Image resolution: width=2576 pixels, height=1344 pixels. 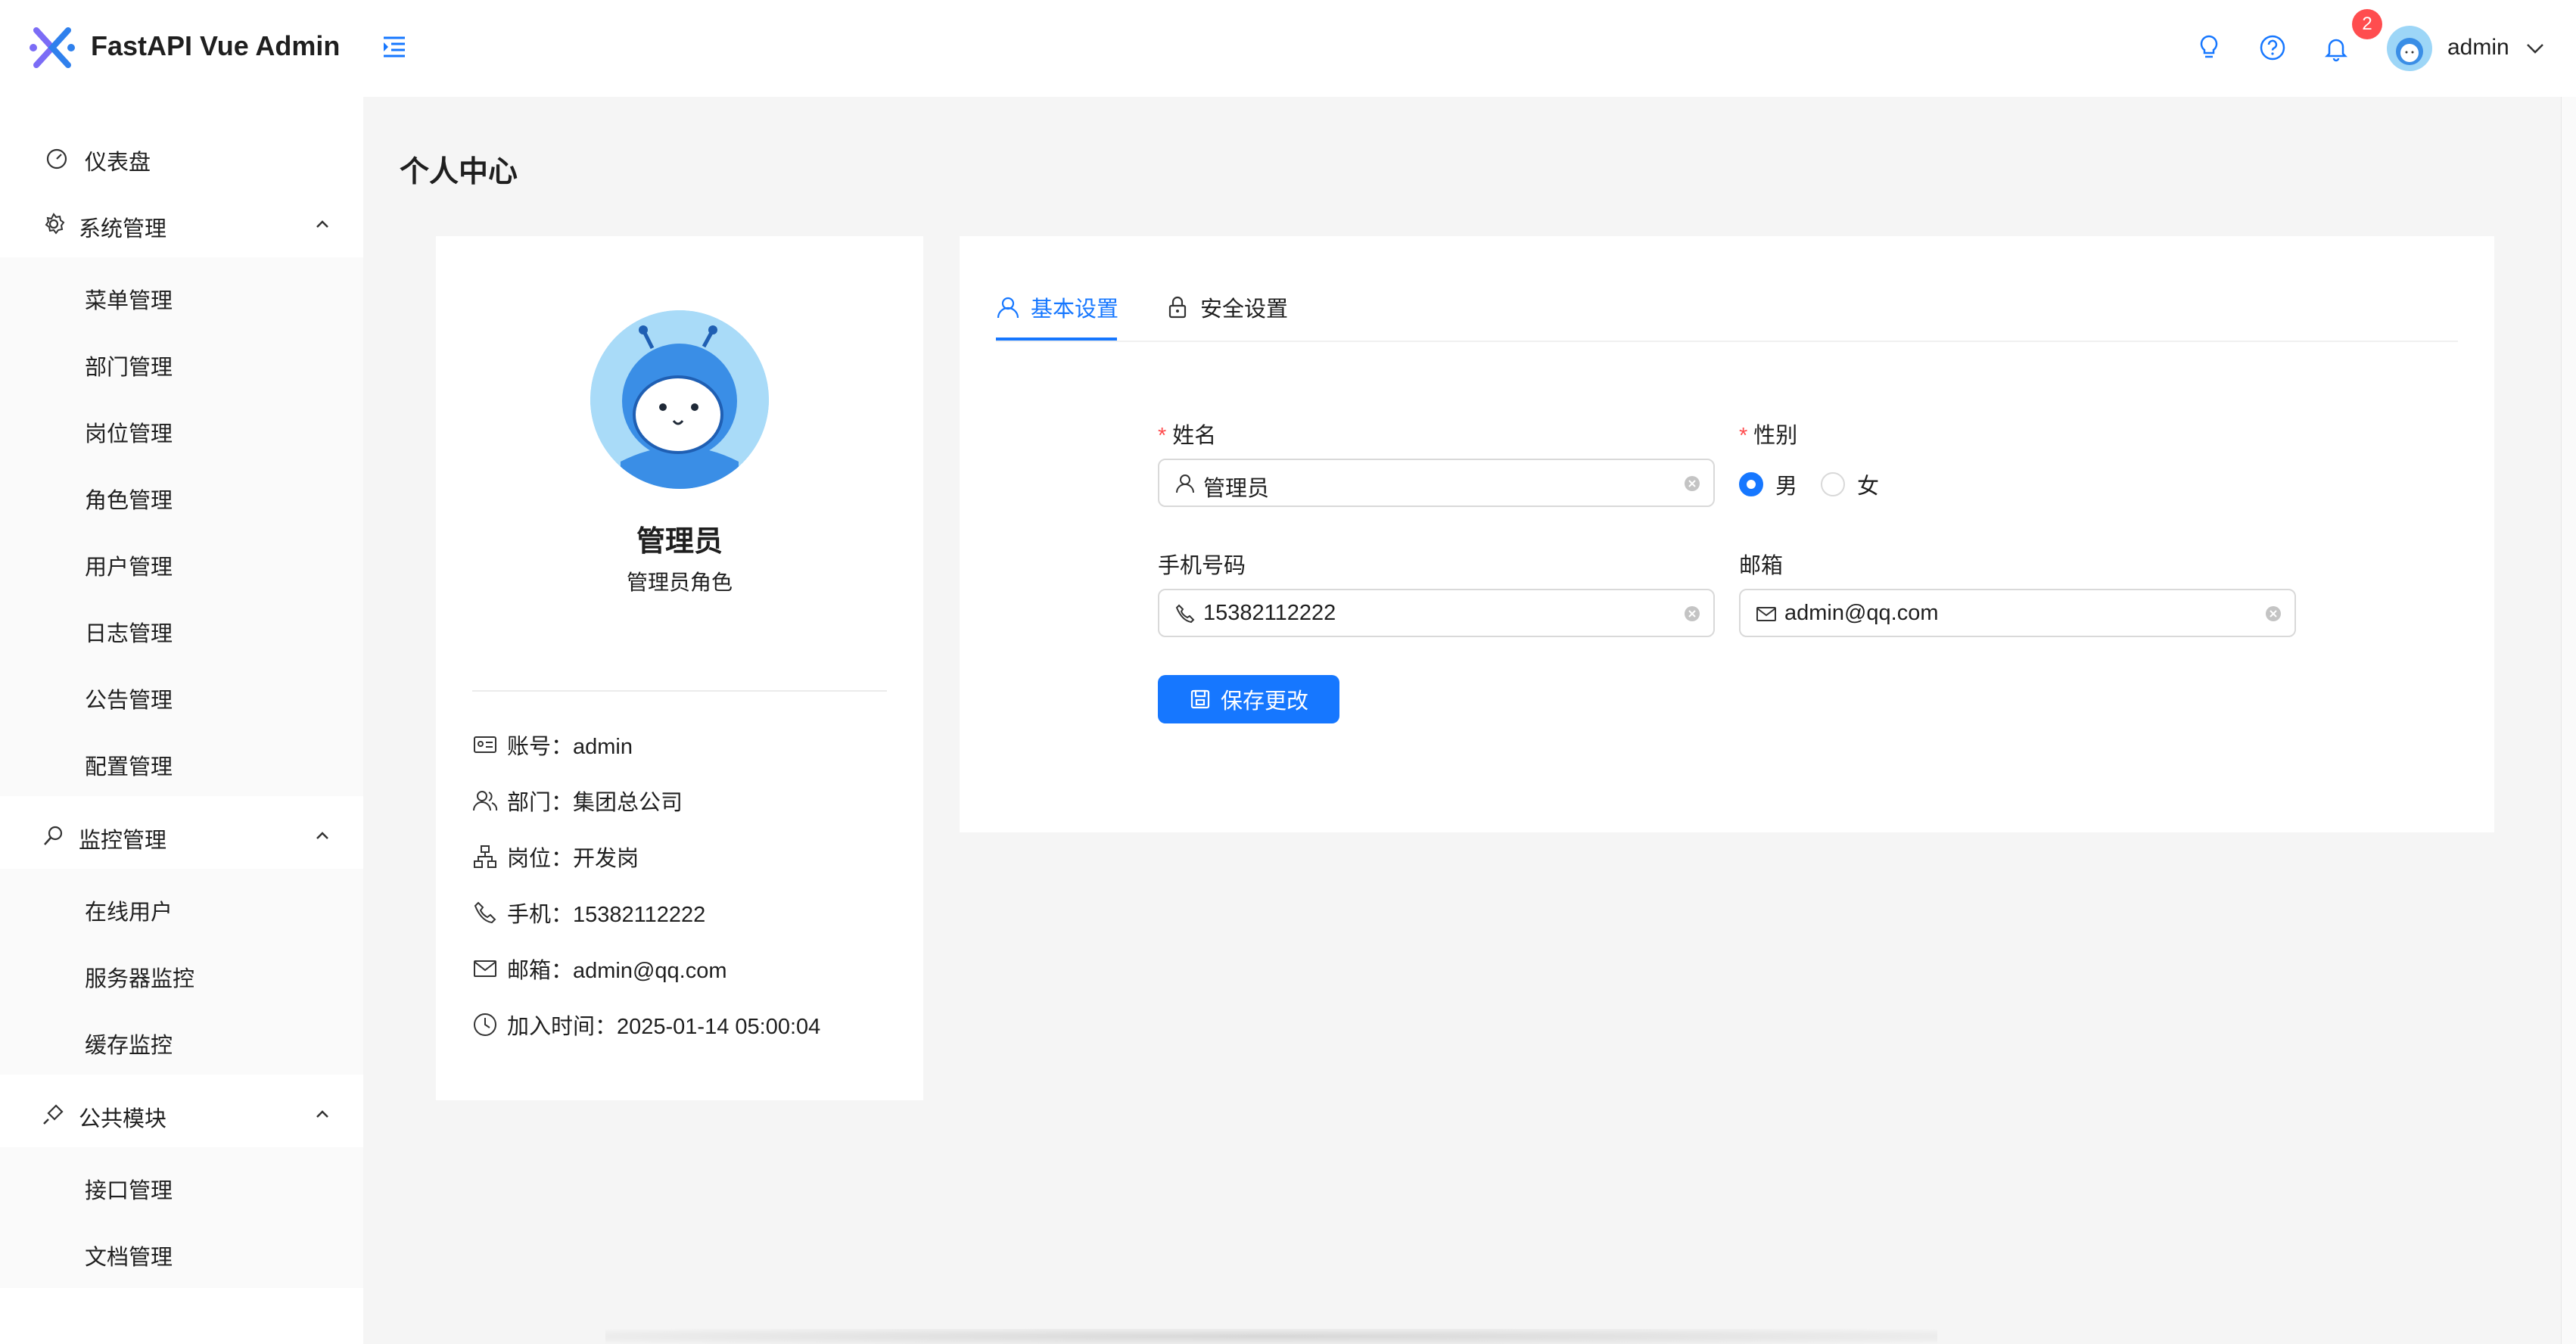 What do you see at coordinates (1236, 489) in the screenshot?
I see `name-field-value: 管理员` at bounding box center [1236, 489].